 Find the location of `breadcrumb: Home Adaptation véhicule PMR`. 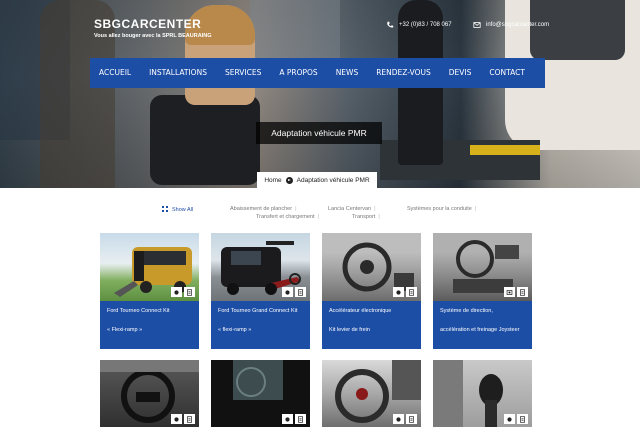

breadcrumb: Home Adaptation véhicule PMR is located at coordinates (317, 180).